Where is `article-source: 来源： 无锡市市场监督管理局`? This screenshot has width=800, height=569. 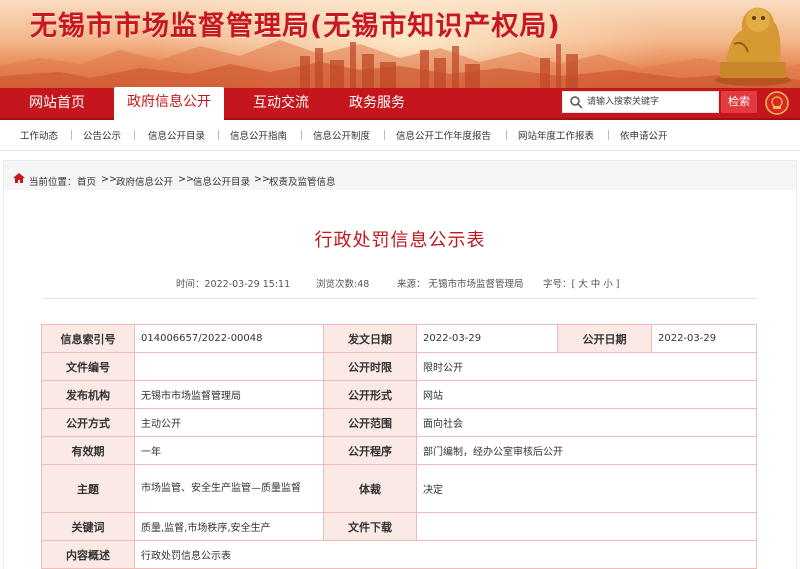
article-source: 来源： 无锡市市场监督管理局 is located at coordinates (460, 284).